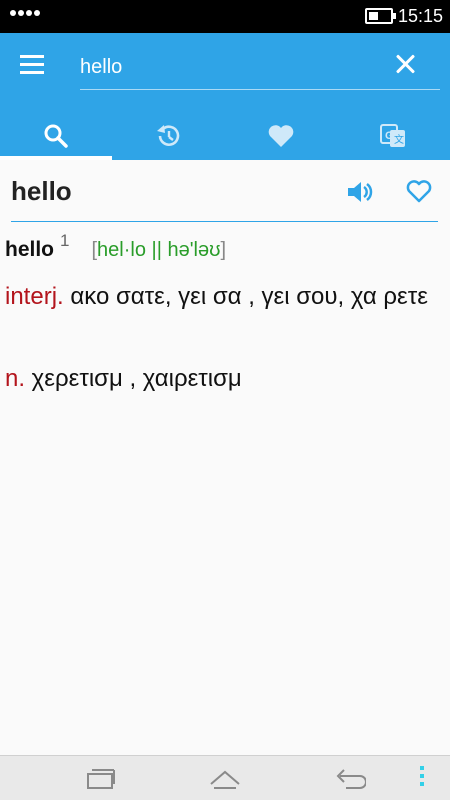 Image resolution: width=450 pixels, height=800 pixels. Describe the element at coordinates (101, 778) in the screenshot. I see `recent-apps-icon` at that location.